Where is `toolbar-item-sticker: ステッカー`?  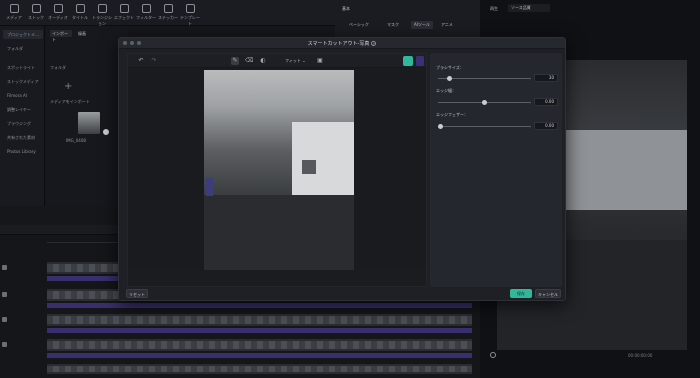
toolbar-item-sticker: ステッカー is located at coordinates (168, 12).